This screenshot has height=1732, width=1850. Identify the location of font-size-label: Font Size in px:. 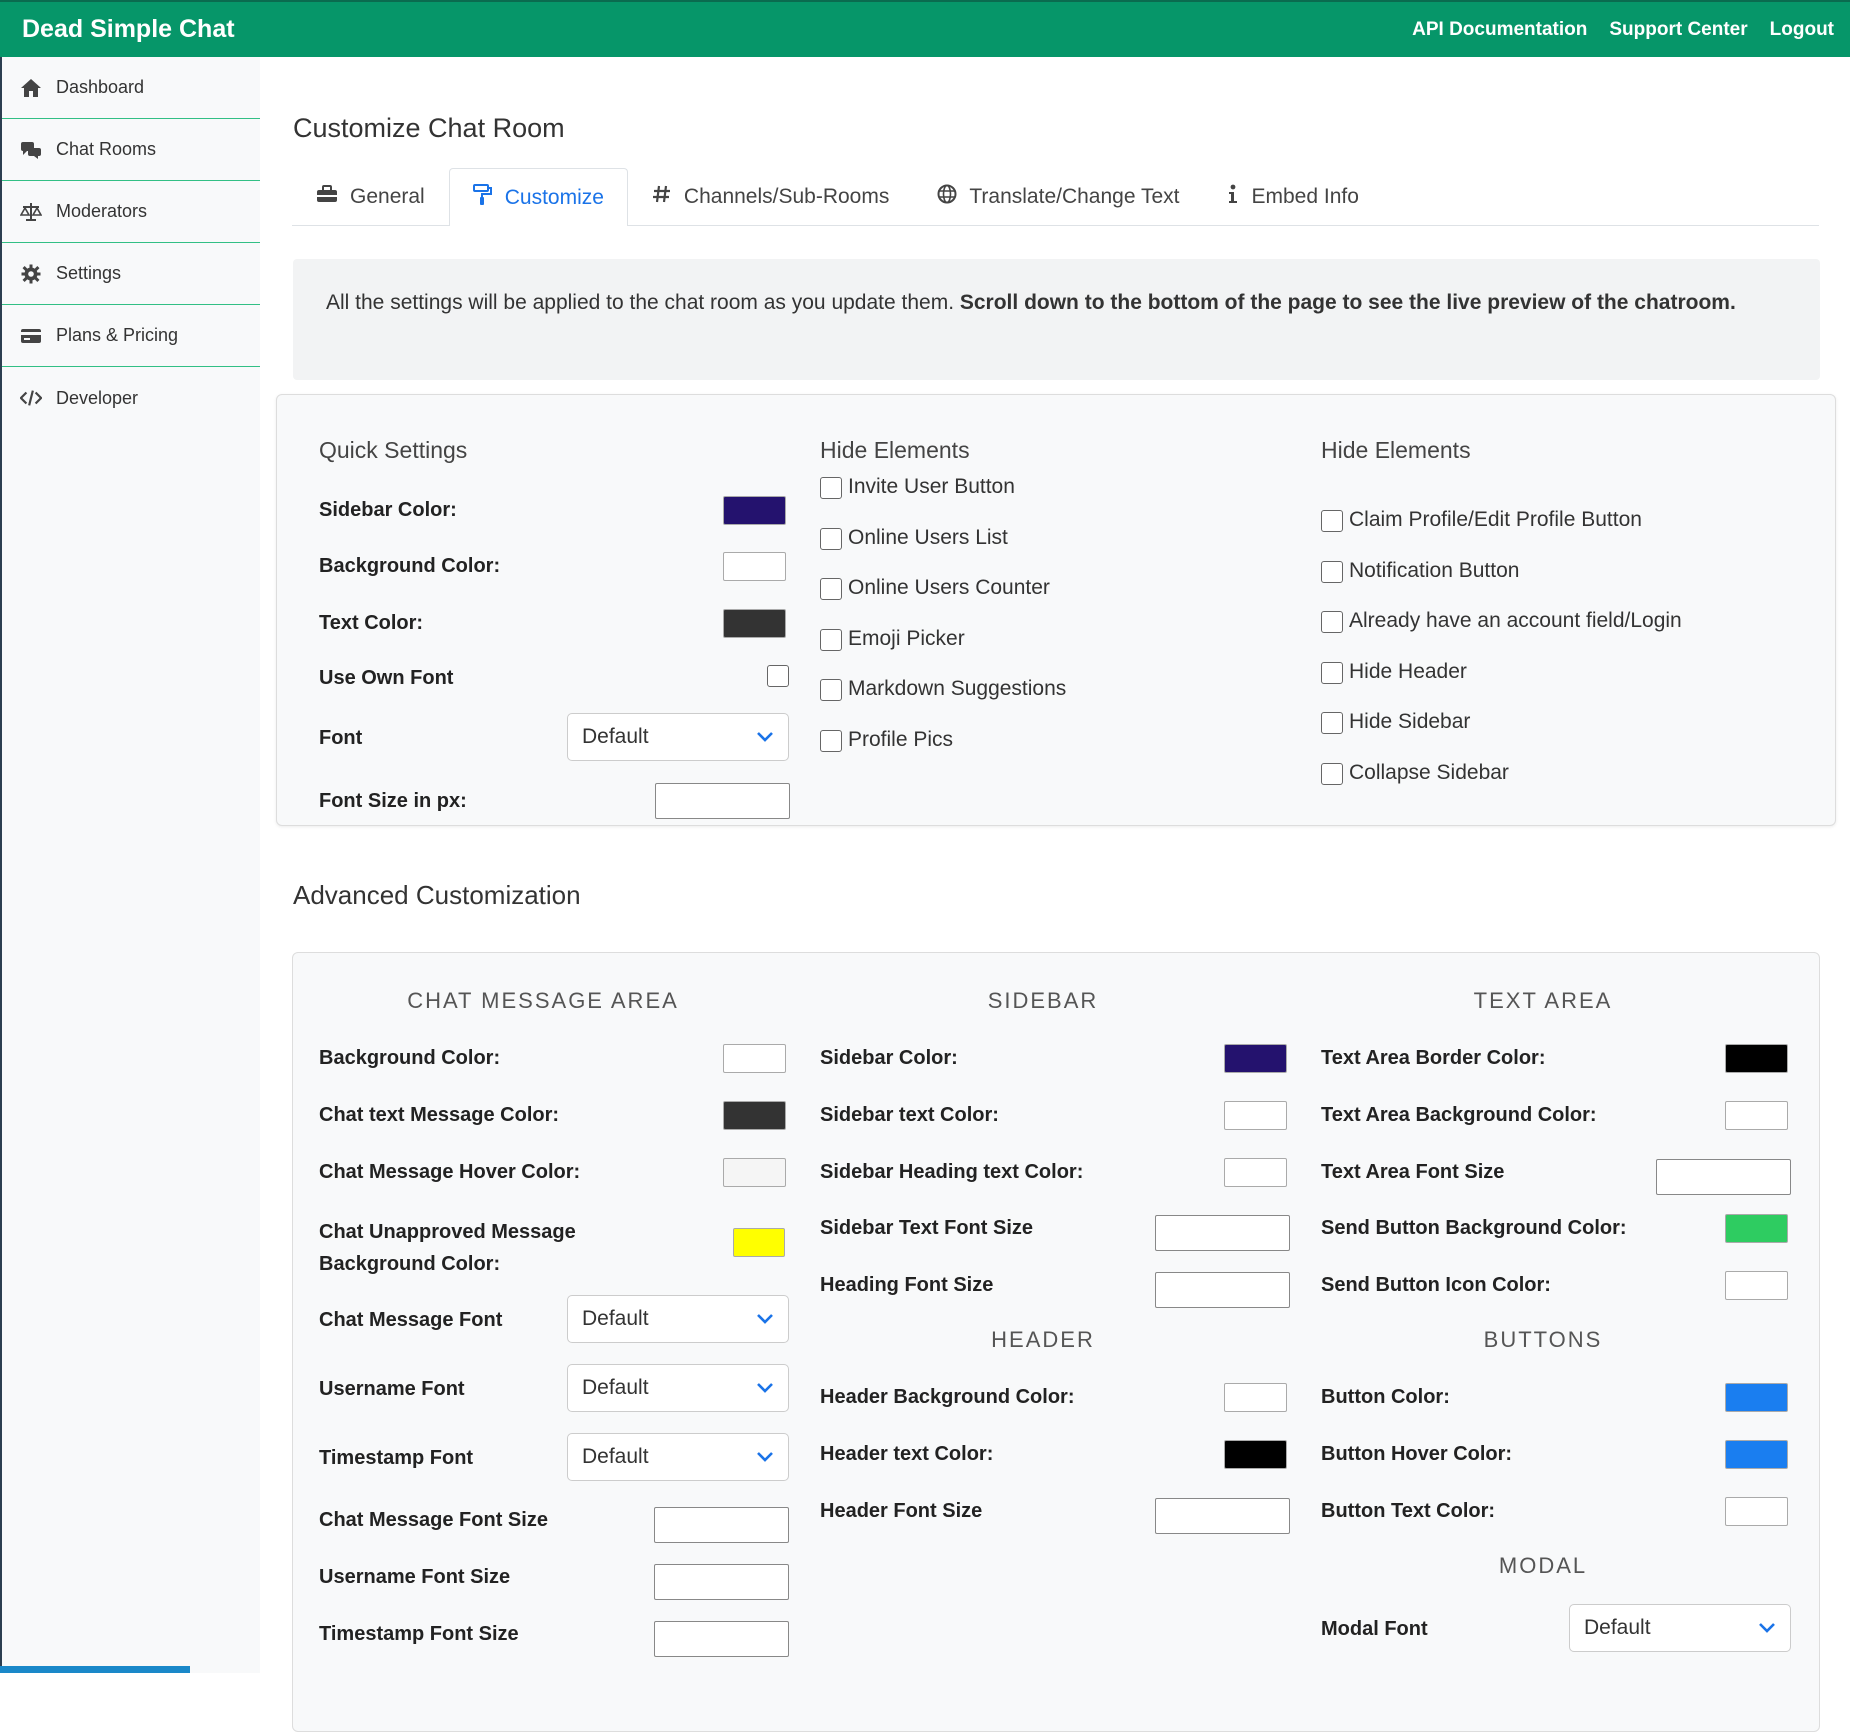
(393, 801).